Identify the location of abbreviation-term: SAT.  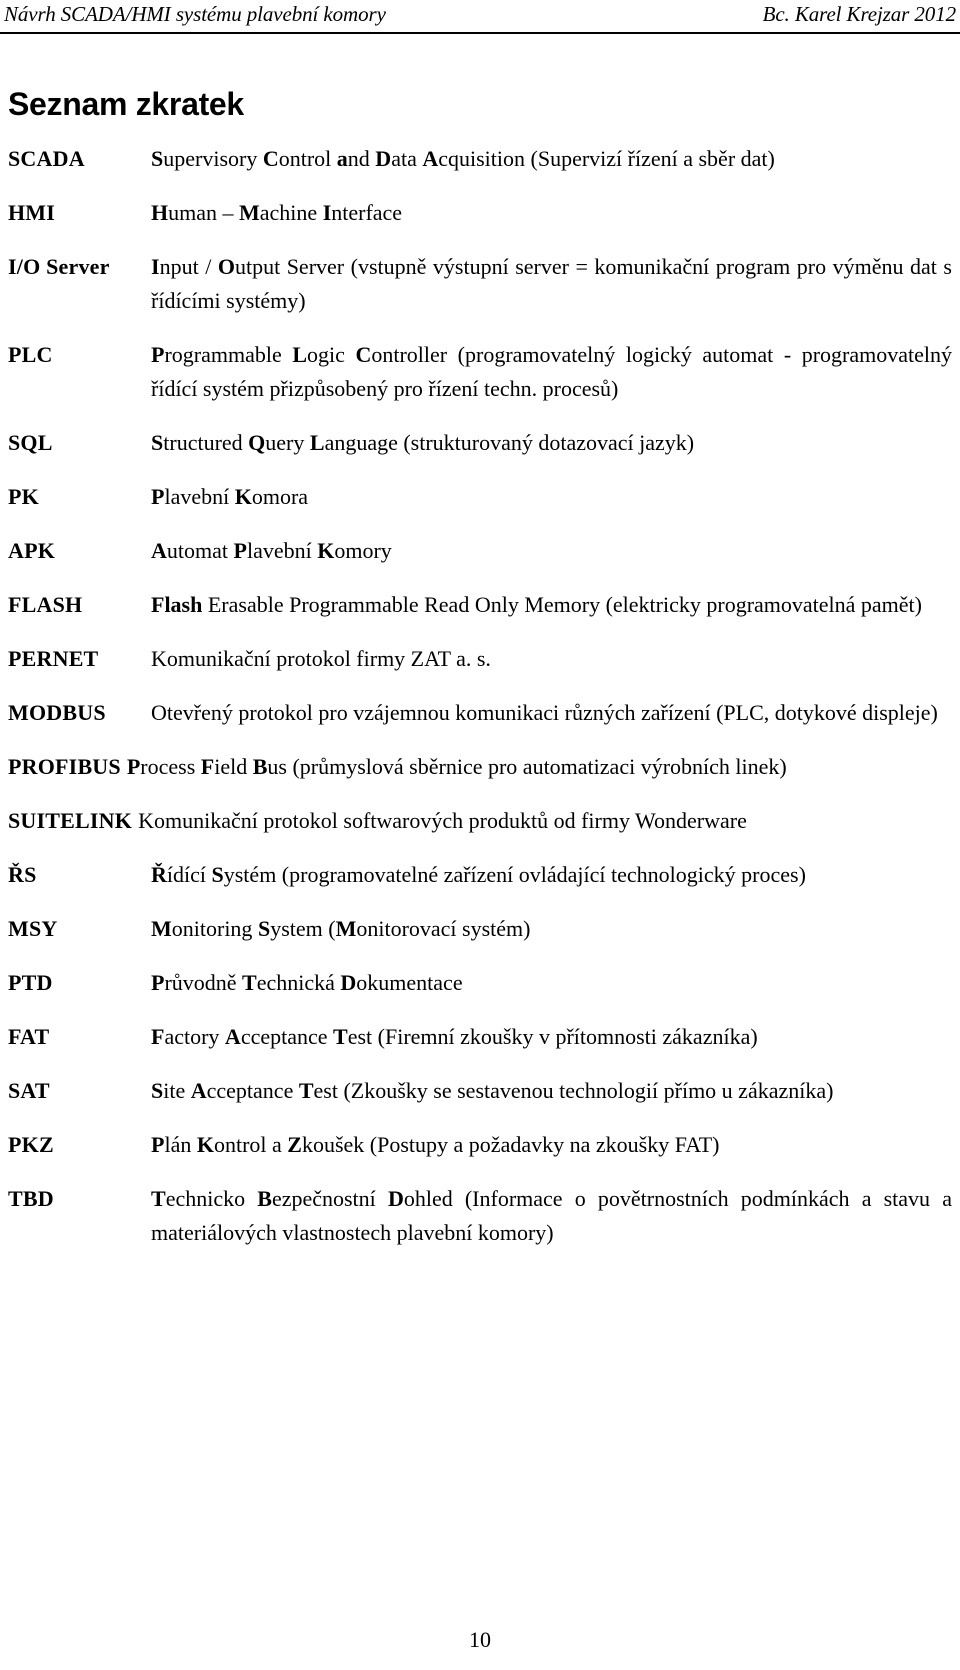
(29, 1090).